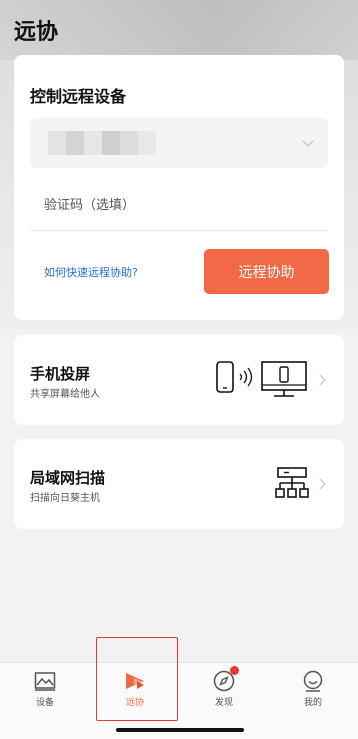 The height and width of the screenshot is (739, 358). Describe the element at coordinates (312, 703) in the screenshot. I see `tab-me-label: 我的` at that location.